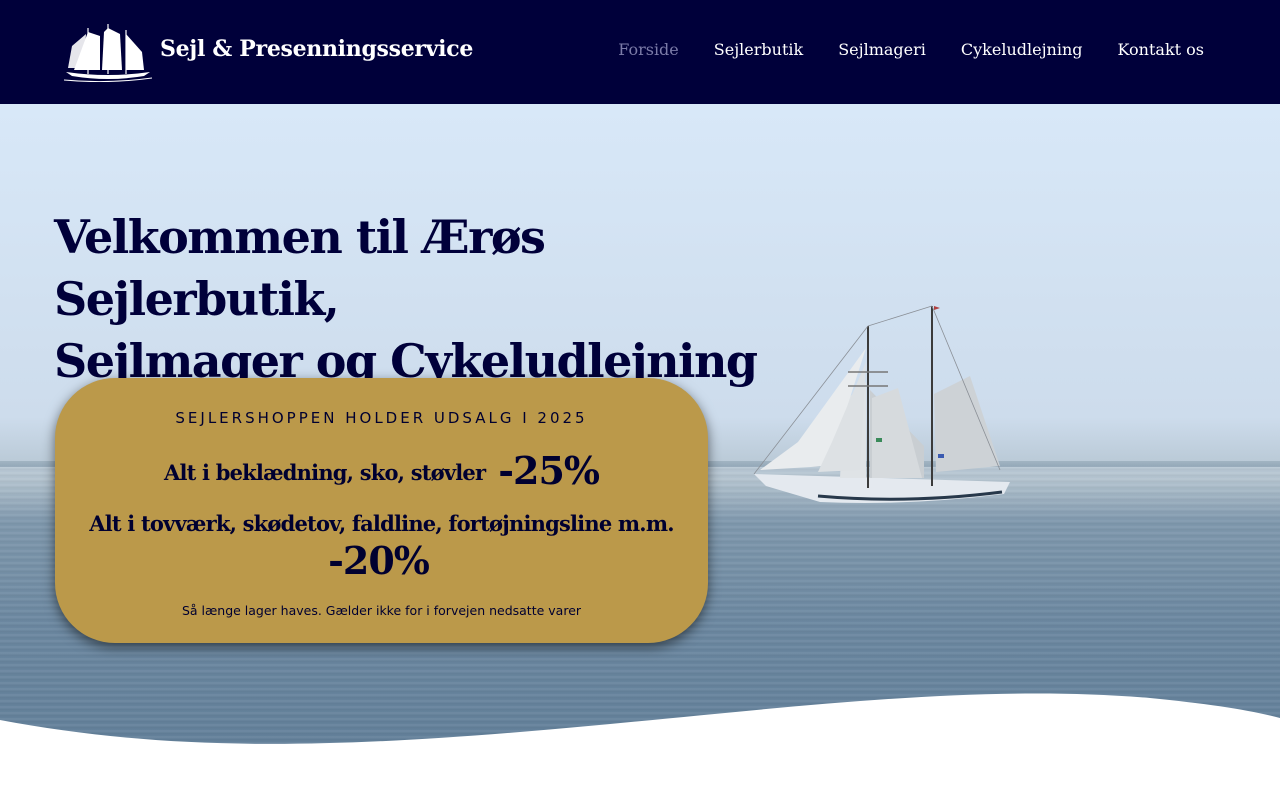  I want to click on promo-rope-discount: -20%, so click(379, 560).